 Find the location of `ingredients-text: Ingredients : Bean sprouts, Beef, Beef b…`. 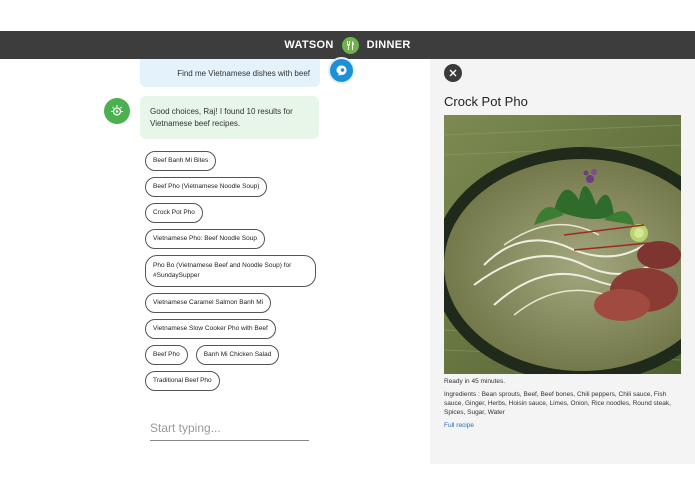

ingredients-text: Ingredients : Bean sprouts, Beef, Beef b… is located at coordinates (557, 403).